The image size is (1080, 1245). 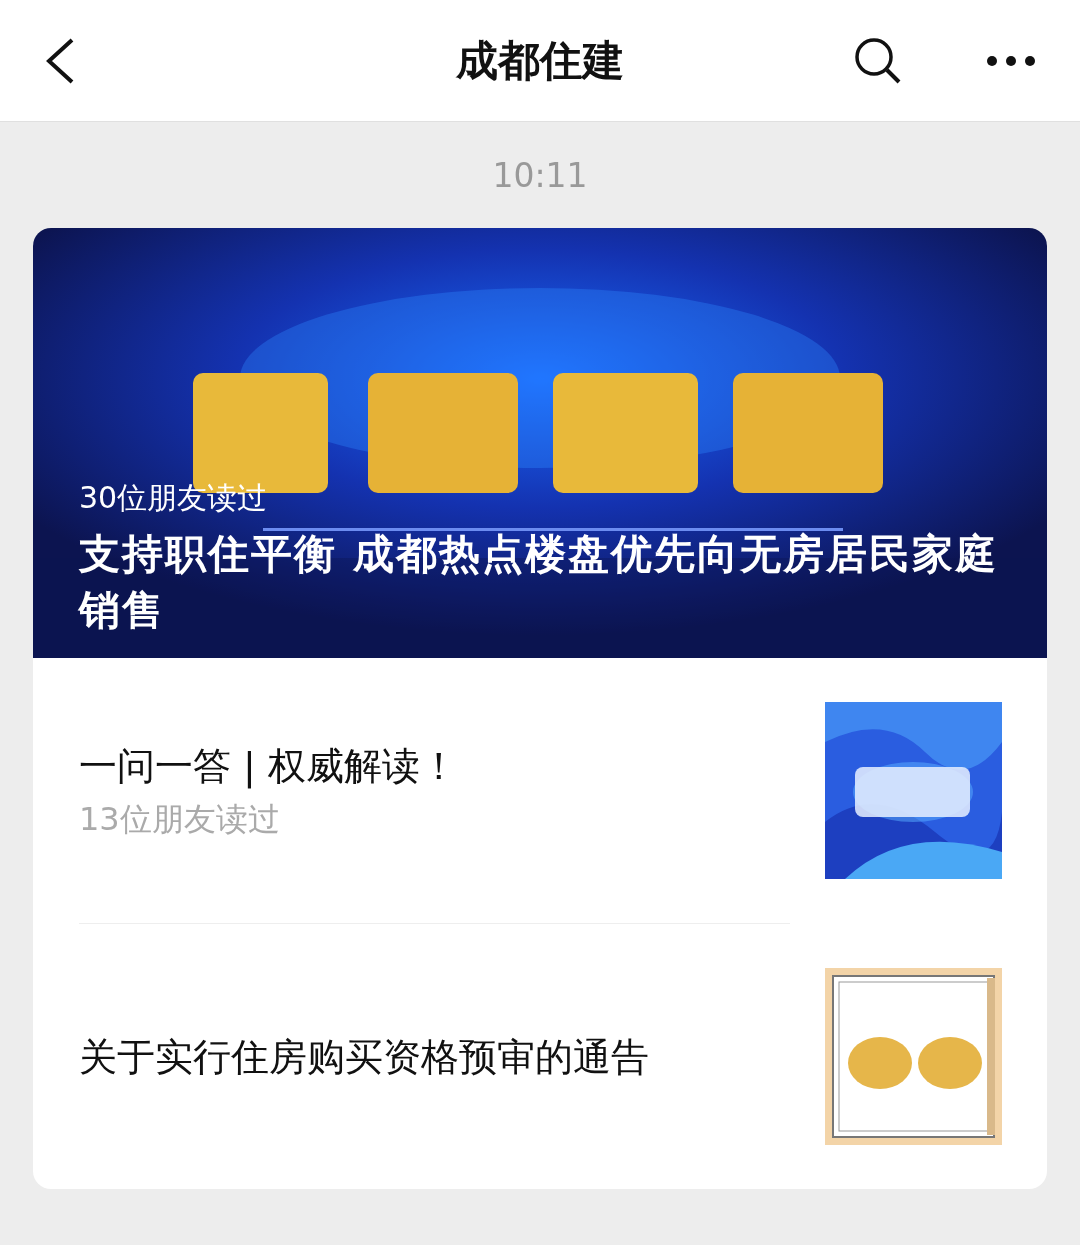 What do you see at coordinates (268, 765) in the screenshot?
I see `article-title: 一问一答 | 权威解读！` at bounding box center [268, 765].